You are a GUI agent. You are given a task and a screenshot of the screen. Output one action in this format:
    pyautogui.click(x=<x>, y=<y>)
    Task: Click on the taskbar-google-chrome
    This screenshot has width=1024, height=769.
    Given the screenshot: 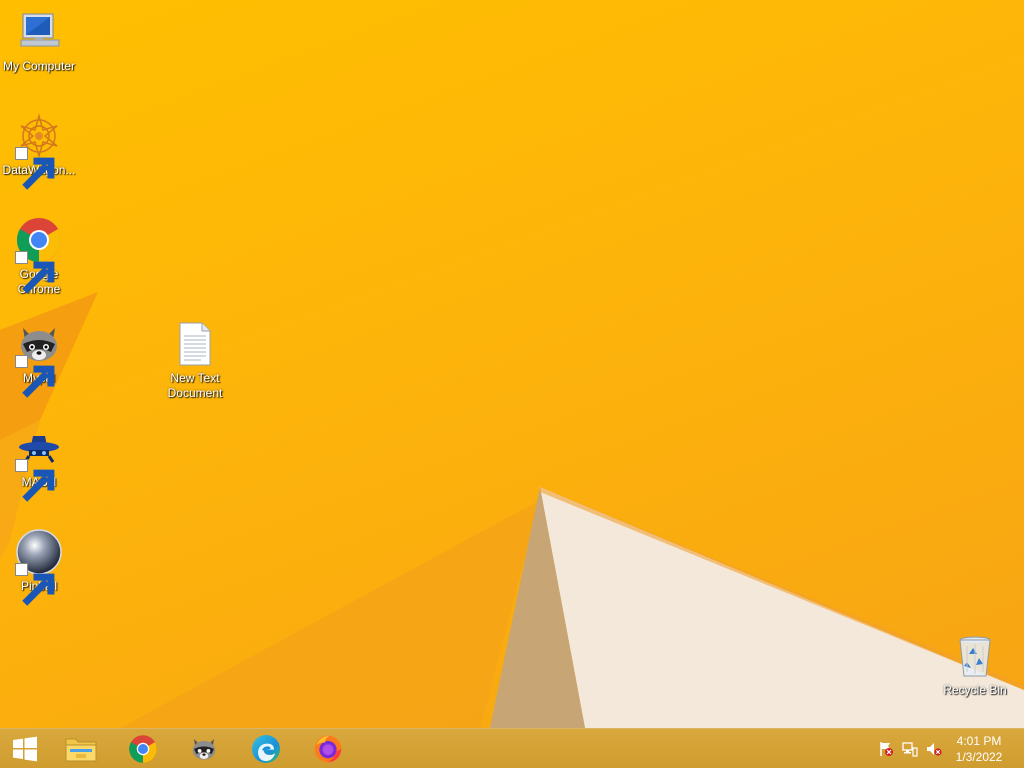 What is the action you would take?
    pyautogui.click(x=143, y=749)
    